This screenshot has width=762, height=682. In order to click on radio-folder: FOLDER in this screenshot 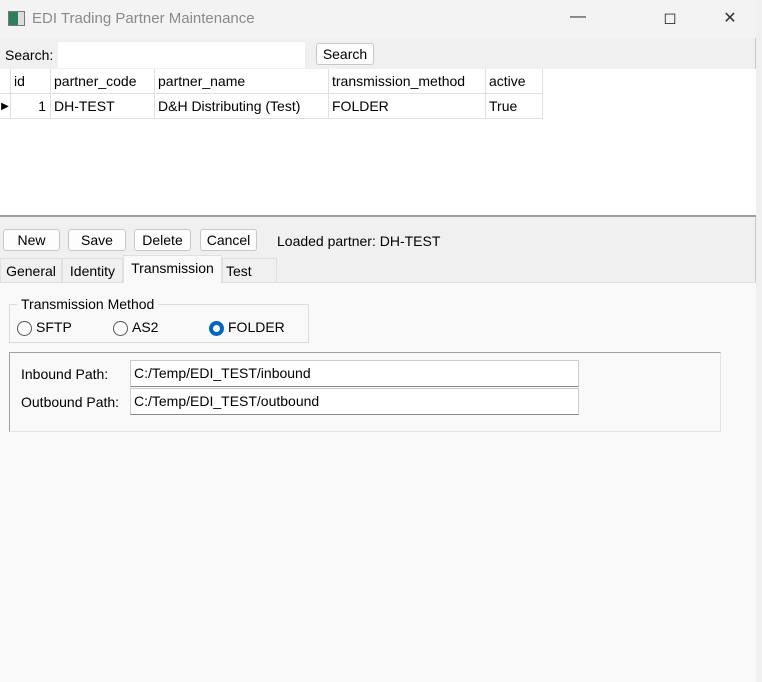, I will do `click(247, 327)`.